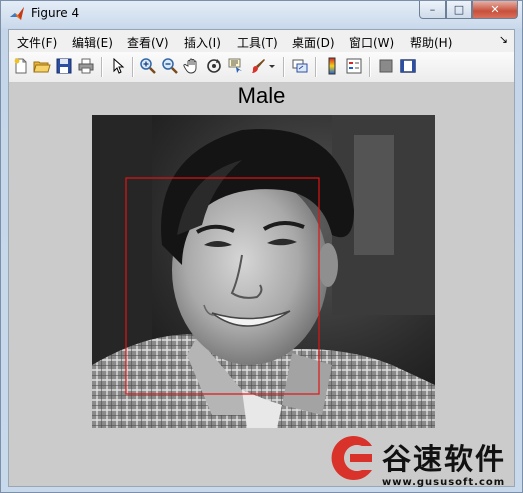  Describe the element at coordinates (92, 42) in the screenshot. I see `menu-edit: 编辑(E)` at that location.